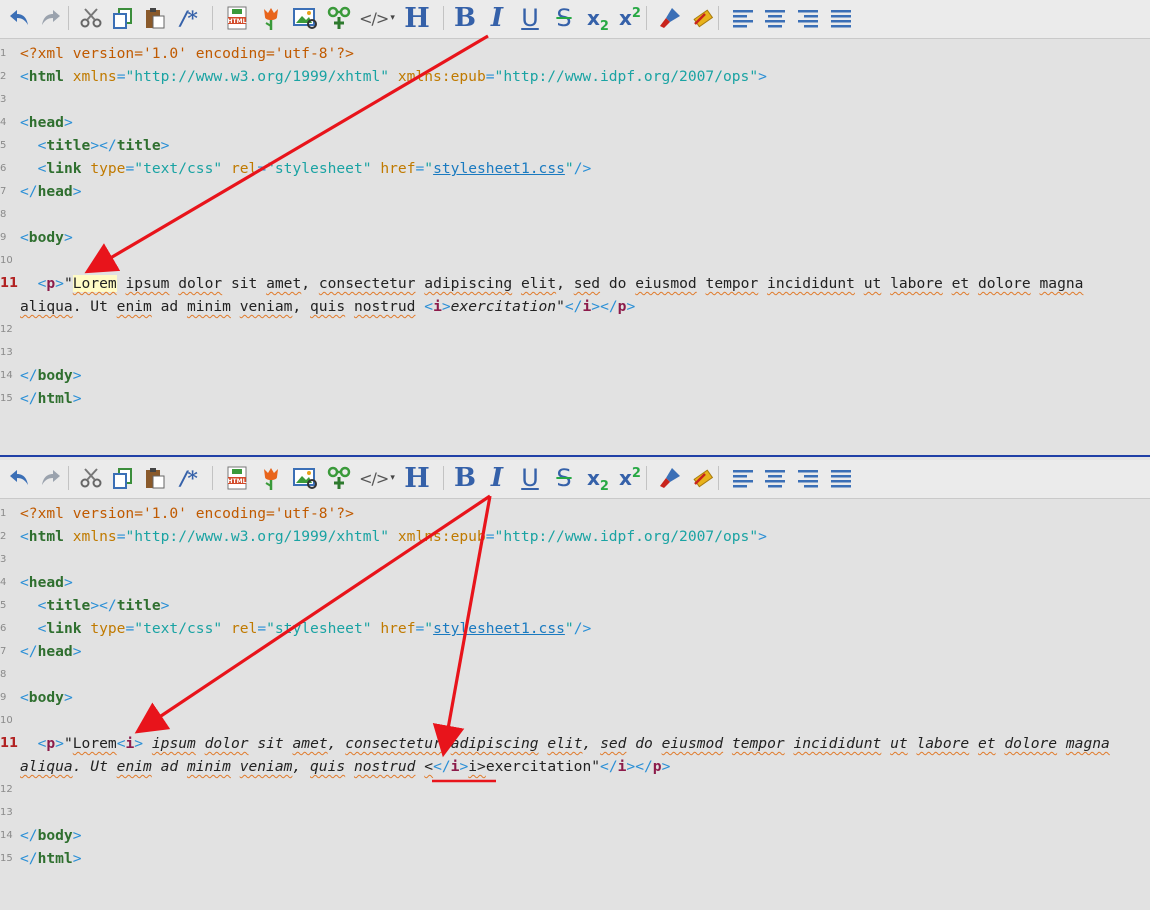 Image resolution: width=1150 pixels, height=910 pixels. What do you see at coordinates (310, 743) in the screenshot?
I see `text-token: amet` at bounding box center [310, 743].